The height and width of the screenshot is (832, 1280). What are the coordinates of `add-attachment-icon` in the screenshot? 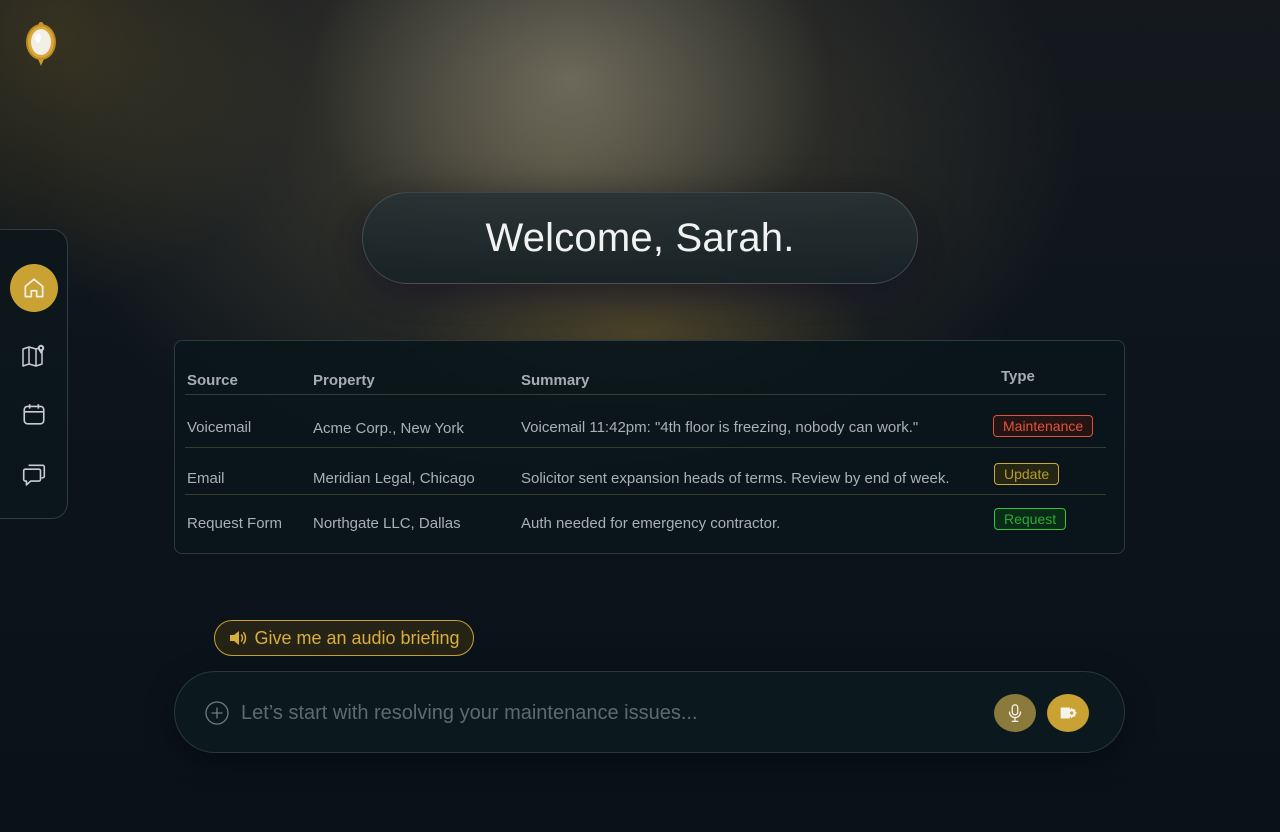 It's located at (217, 713).